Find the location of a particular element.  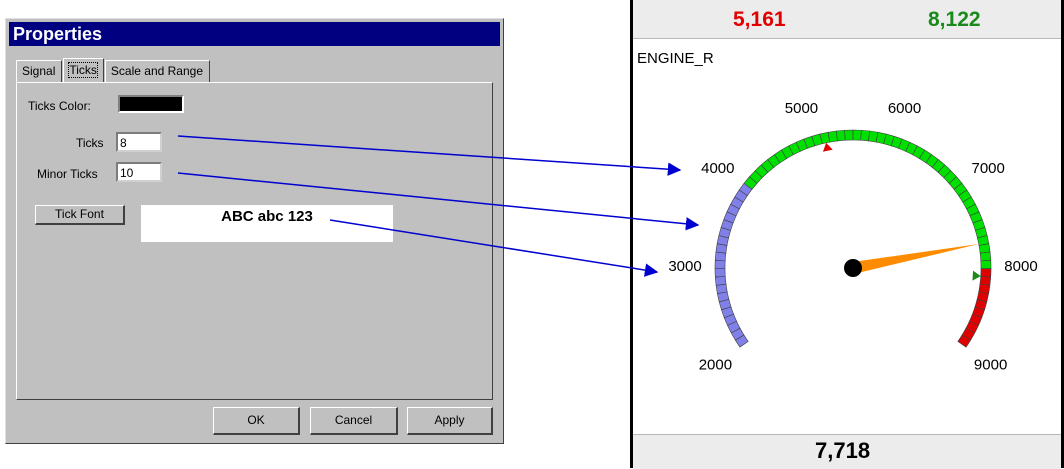

gauge-tick-label: 5000 is located at coordinates (801, 108).